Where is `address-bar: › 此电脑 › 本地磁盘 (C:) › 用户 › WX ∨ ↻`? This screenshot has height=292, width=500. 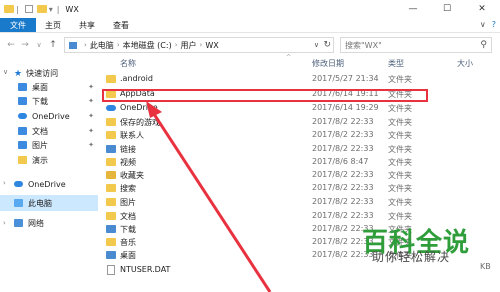
address-bar: › 此电脑 › 本地磁盘 (C:) › 用户 › WX ∨ ↻ is located at coordinates (199, 45).